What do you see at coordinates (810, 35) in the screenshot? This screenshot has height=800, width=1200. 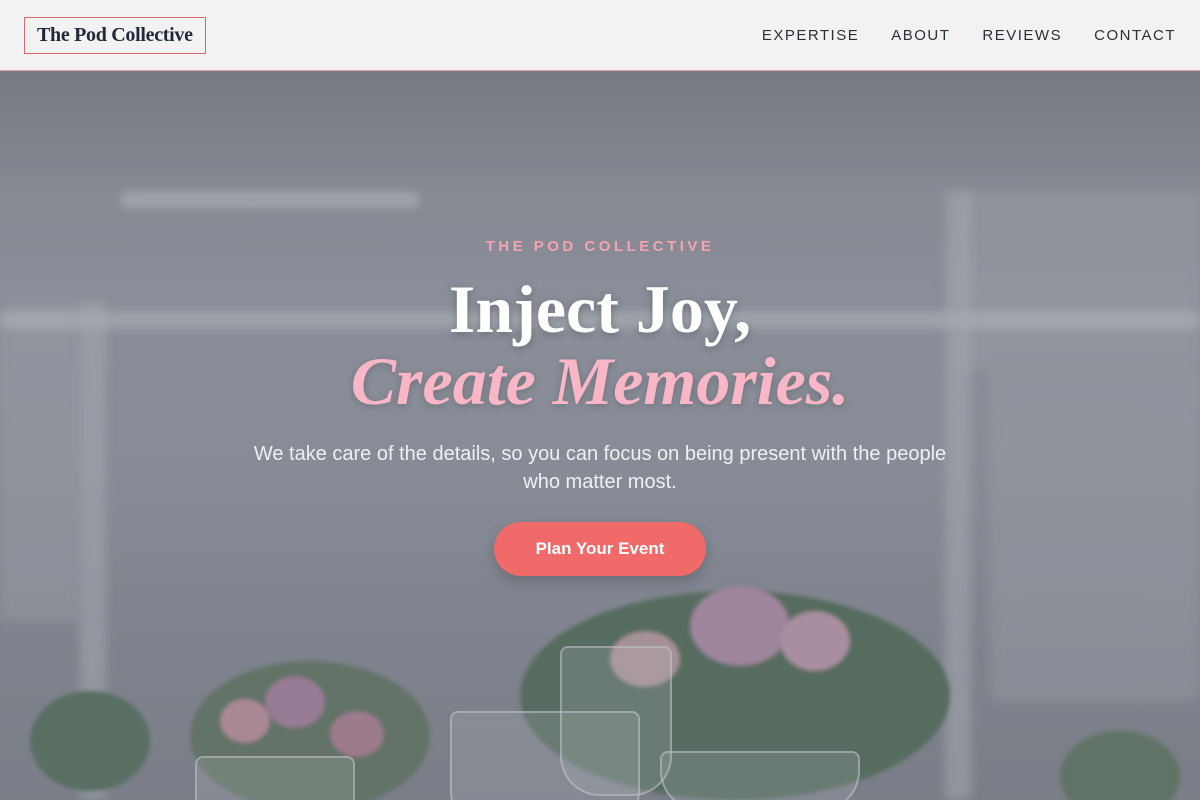 I see `nav-expertise: EXPERTISE` at bounding box center [810, 35].